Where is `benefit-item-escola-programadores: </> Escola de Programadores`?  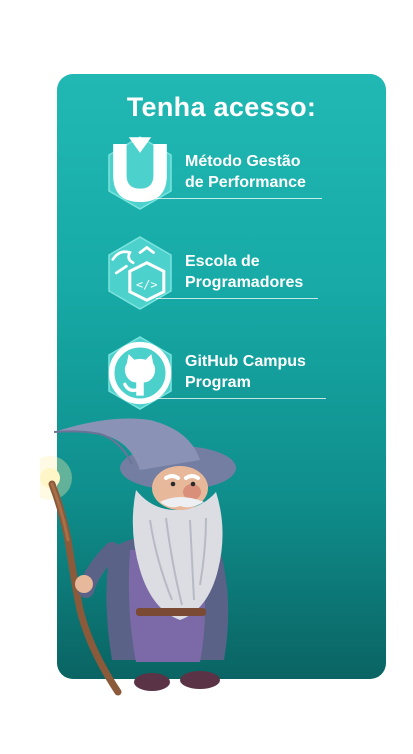 benefit-item-escola-programadores: </> Escola de Programadores is located at coordinates (216, 275).